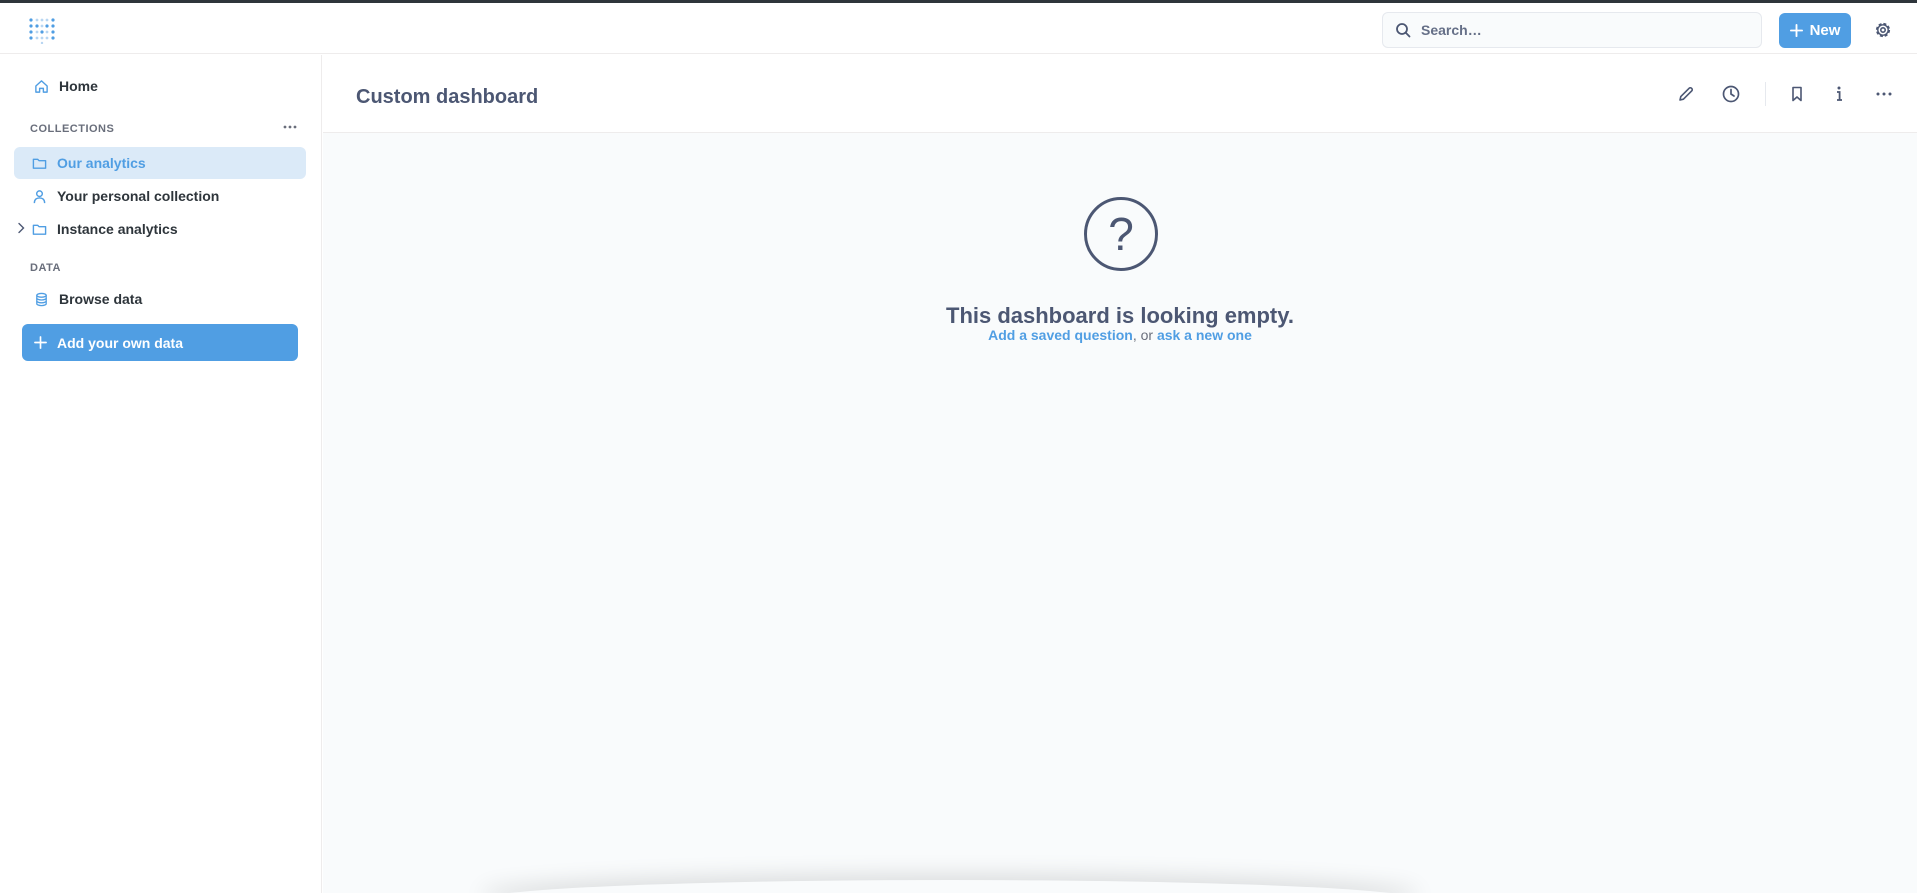 The image size is (1917, 893). What do you see at coordinates (41, 86) in the screenshot?
I see `home-icon` at bounding box center [41, 86].